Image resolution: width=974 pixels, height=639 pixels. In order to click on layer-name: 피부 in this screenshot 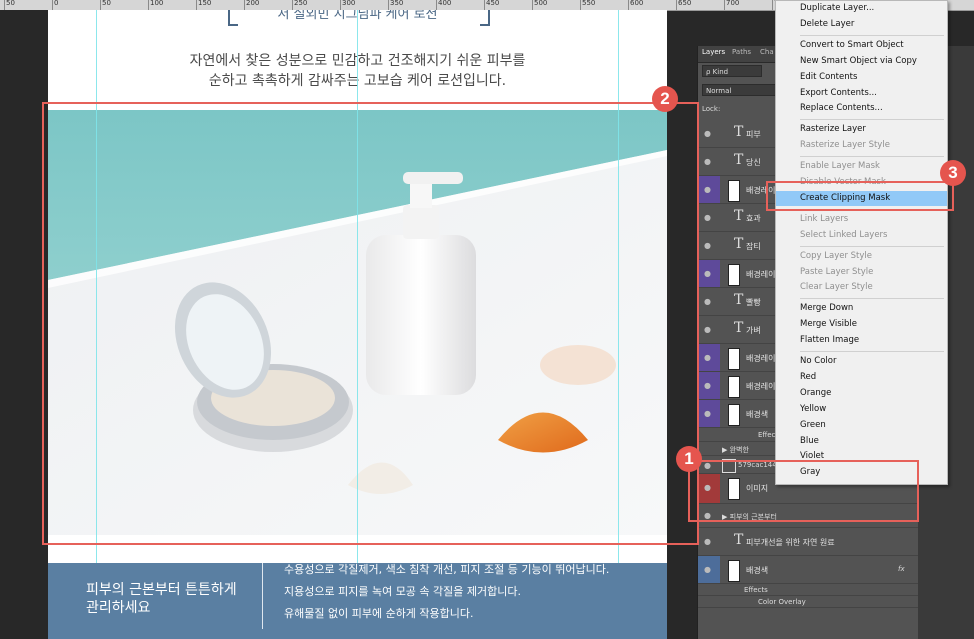, I will do `click(753, 134)`.